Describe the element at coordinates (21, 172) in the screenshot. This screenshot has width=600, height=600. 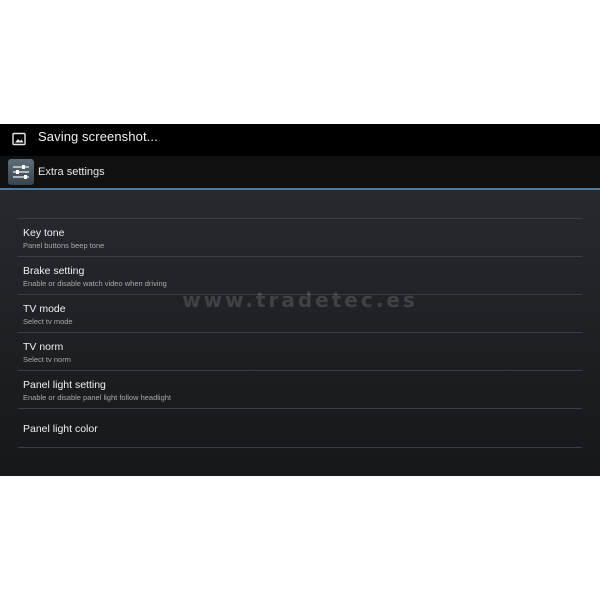
I see `settings-sliders-icon` at that location.